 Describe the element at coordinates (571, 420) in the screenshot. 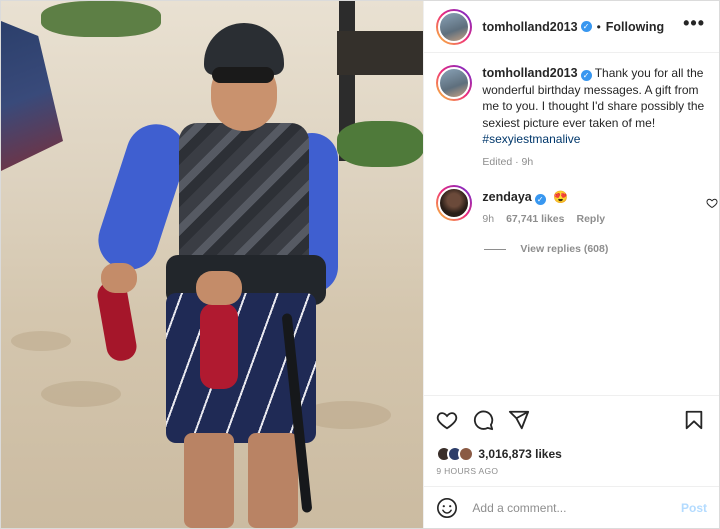

I see `action-icons` at that location.